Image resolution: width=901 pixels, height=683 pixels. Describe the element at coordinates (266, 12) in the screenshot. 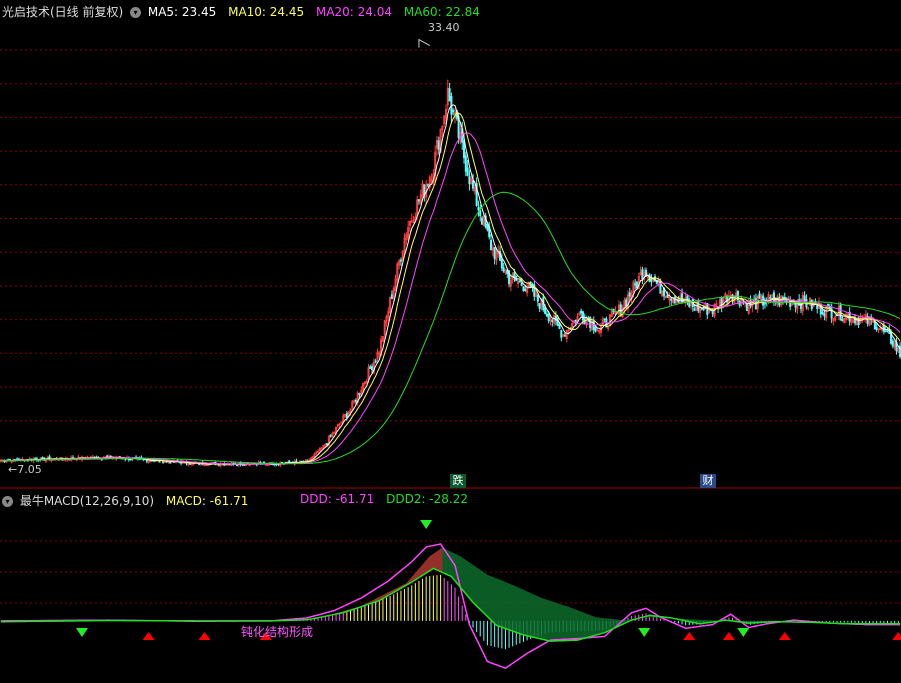

I see `ma10-label: MA10: 24.45` at that location.